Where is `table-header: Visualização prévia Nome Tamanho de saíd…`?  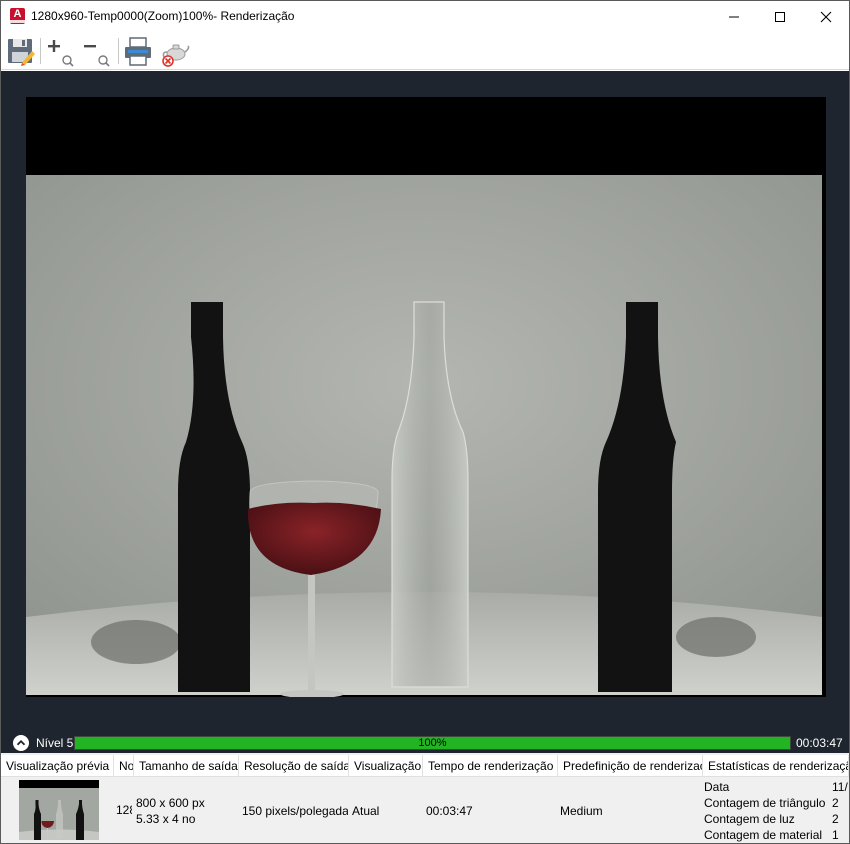
table-header: Visualização prévia Nome Tamanho de saíd… is located at coordinates (425, 766).